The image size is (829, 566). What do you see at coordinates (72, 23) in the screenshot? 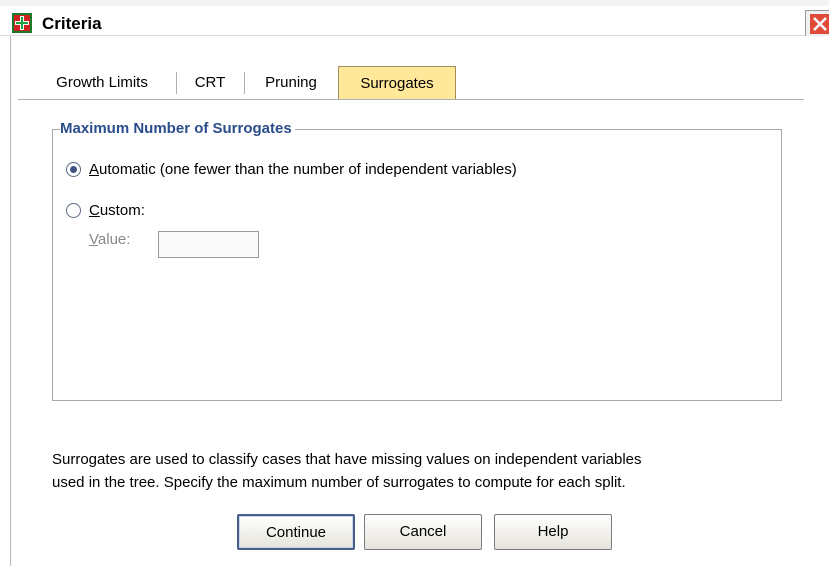
I see `dialog-title: Criteria` at bounding box center [72, 23].